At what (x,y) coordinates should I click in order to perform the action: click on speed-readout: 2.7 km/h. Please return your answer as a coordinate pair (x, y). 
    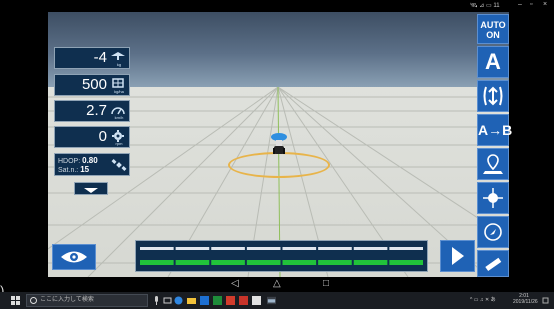
    Looking at the image, I should click on (92, 111).